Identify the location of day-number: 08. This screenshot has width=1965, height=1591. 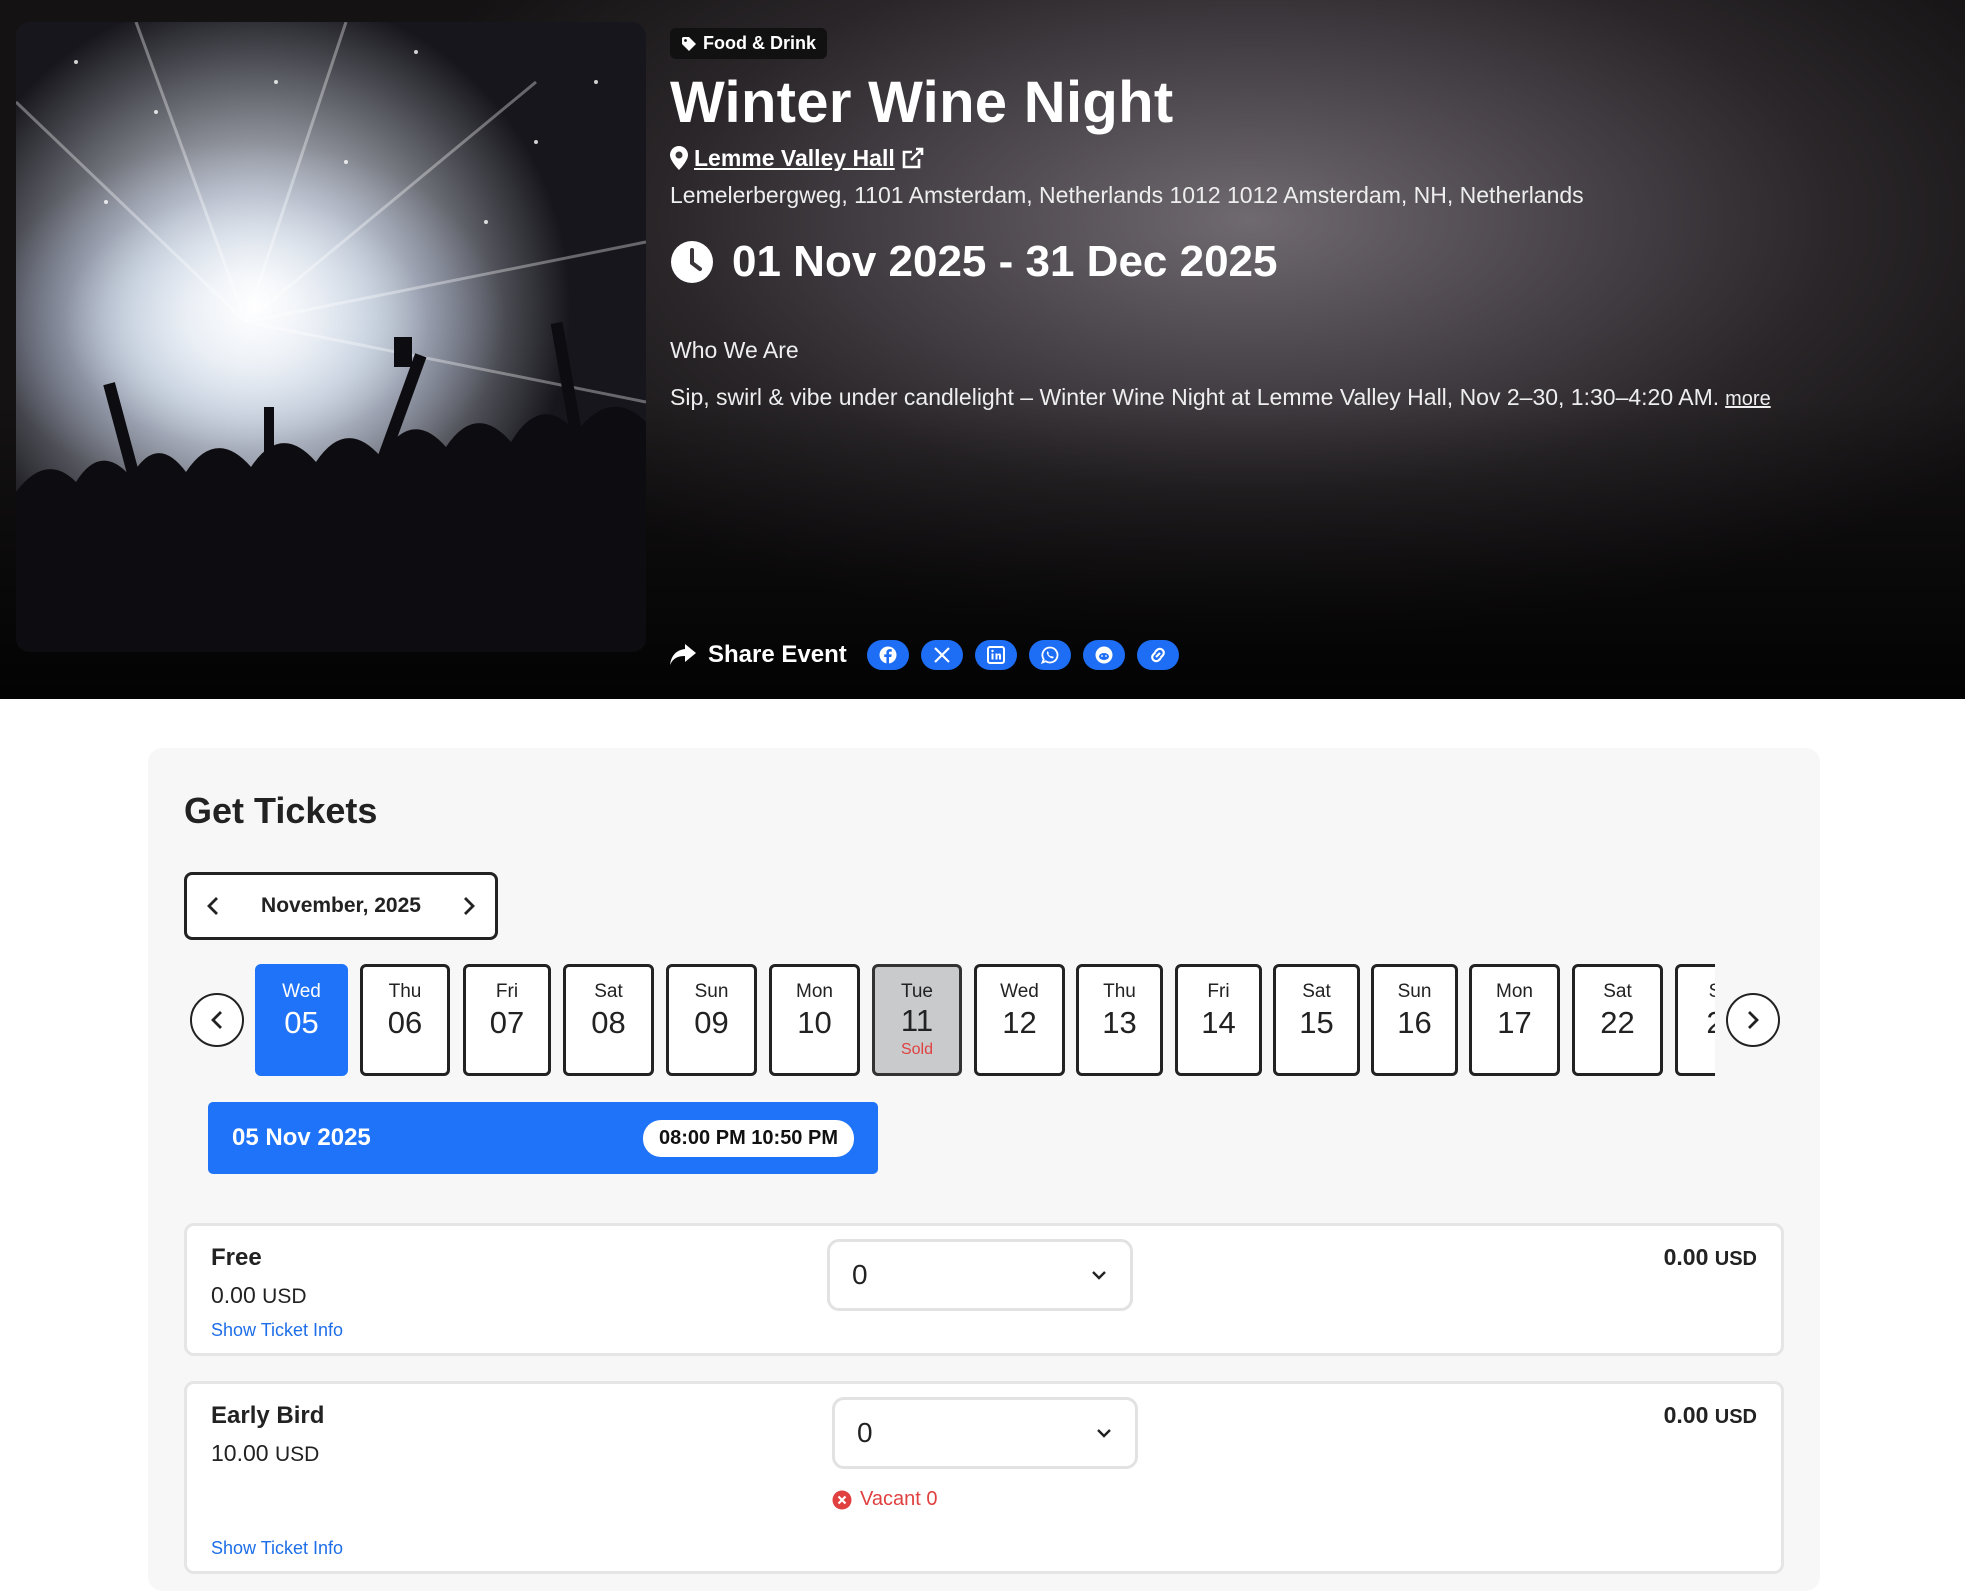
(608, 1022).